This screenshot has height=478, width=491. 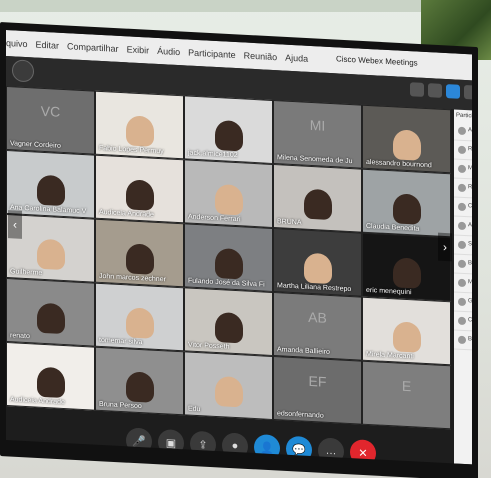 What do you see at coordinates (296, 58) in the screenshot?
I see `menu-help: Ajuda` at bounding box center [296, 58].